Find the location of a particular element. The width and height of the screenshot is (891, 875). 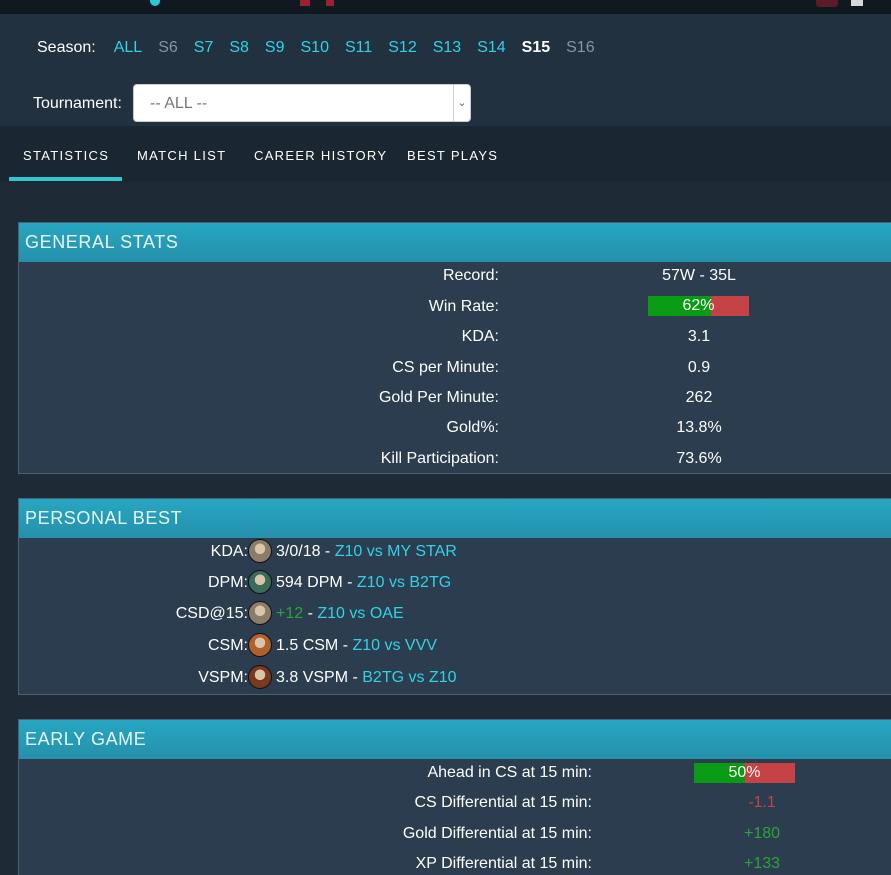

tab-match-list: MATCH LIST is located at coordinates (181, 155).